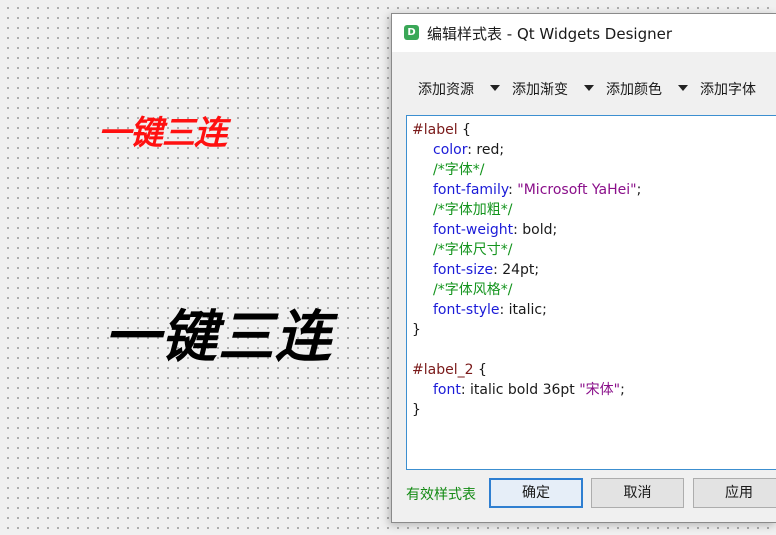 This screenshot has height=535, width=776. Describe the element at coordinates (536, 493) in the screenshot. I see `ok-button: 确定` at that location.